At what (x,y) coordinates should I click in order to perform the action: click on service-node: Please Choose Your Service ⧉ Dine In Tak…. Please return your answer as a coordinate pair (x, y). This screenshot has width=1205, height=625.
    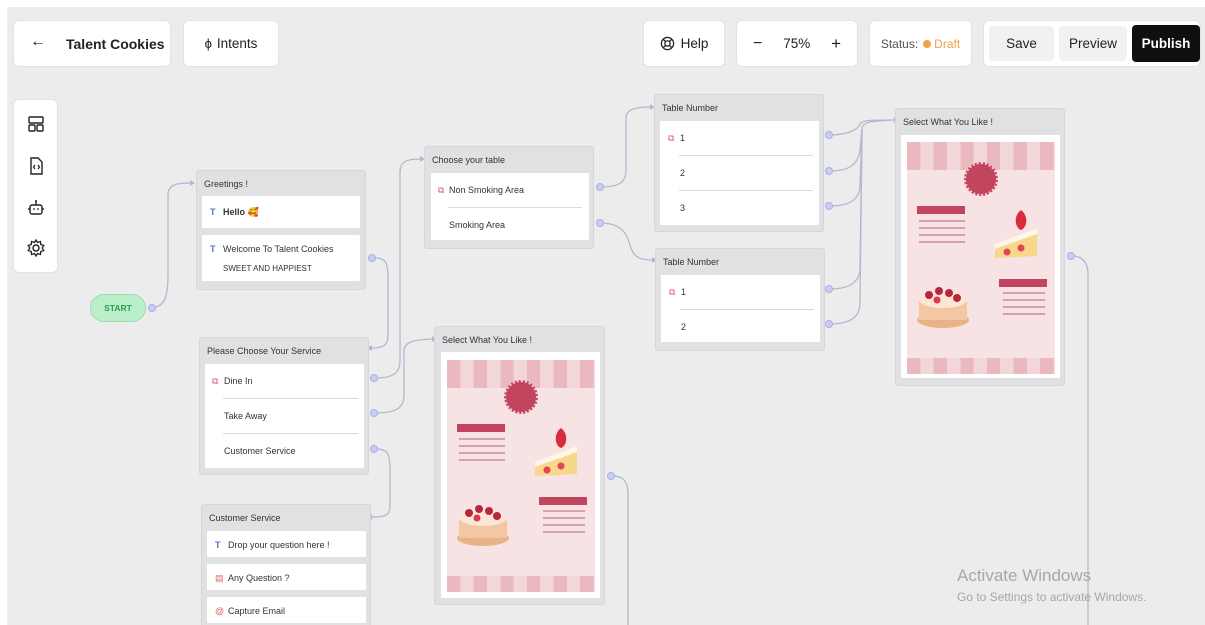
    Looking at the image, I should click on (284, 406).